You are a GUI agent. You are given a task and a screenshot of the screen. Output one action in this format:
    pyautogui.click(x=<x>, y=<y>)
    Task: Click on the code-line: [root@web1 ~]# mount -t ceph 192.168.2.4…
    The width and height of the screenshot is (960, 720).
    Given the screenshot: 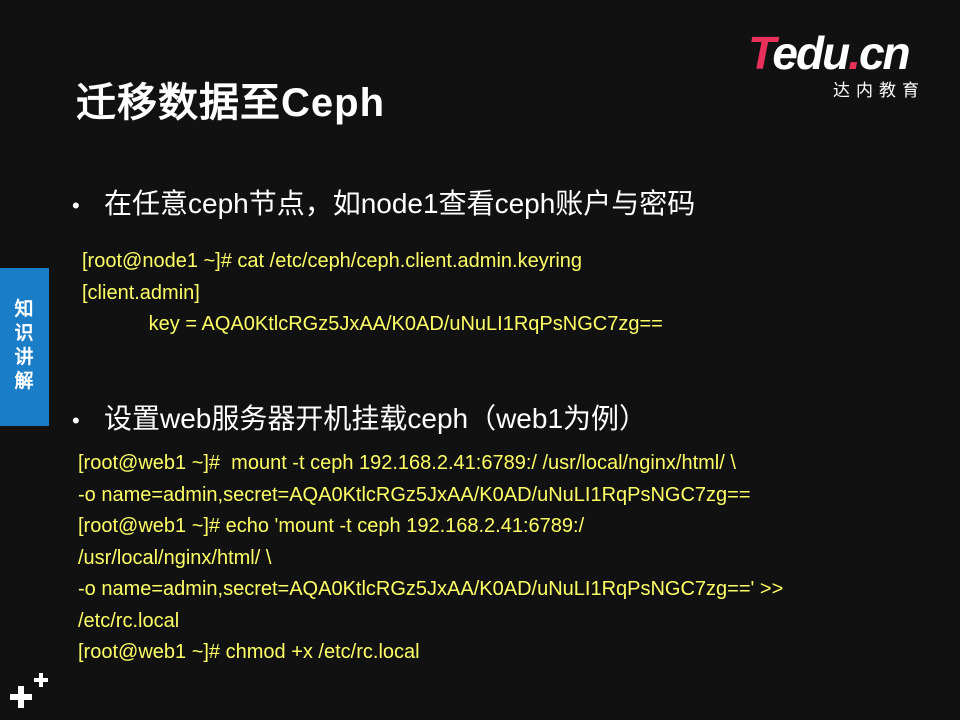 What is the action you would take?
    pyautogui.click(x=407, y=463)
    